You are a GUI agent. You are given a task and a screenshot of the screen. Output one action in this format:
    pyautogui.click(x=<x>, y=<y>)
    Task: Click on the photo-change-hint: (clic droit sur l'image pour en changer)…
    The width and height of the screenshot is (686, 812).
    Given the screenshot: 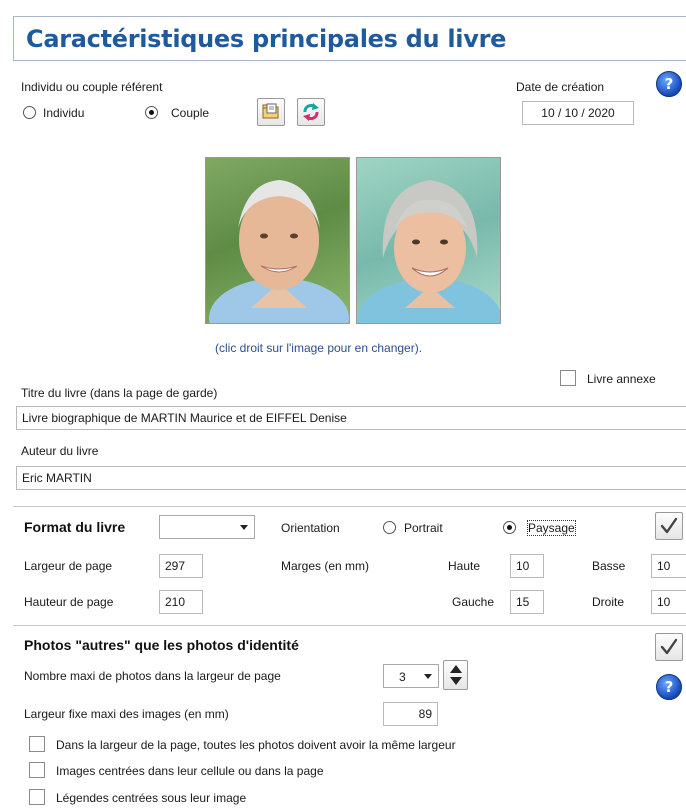 What is the action you would take?
    pyautogui.click(x=319, y=348)
    